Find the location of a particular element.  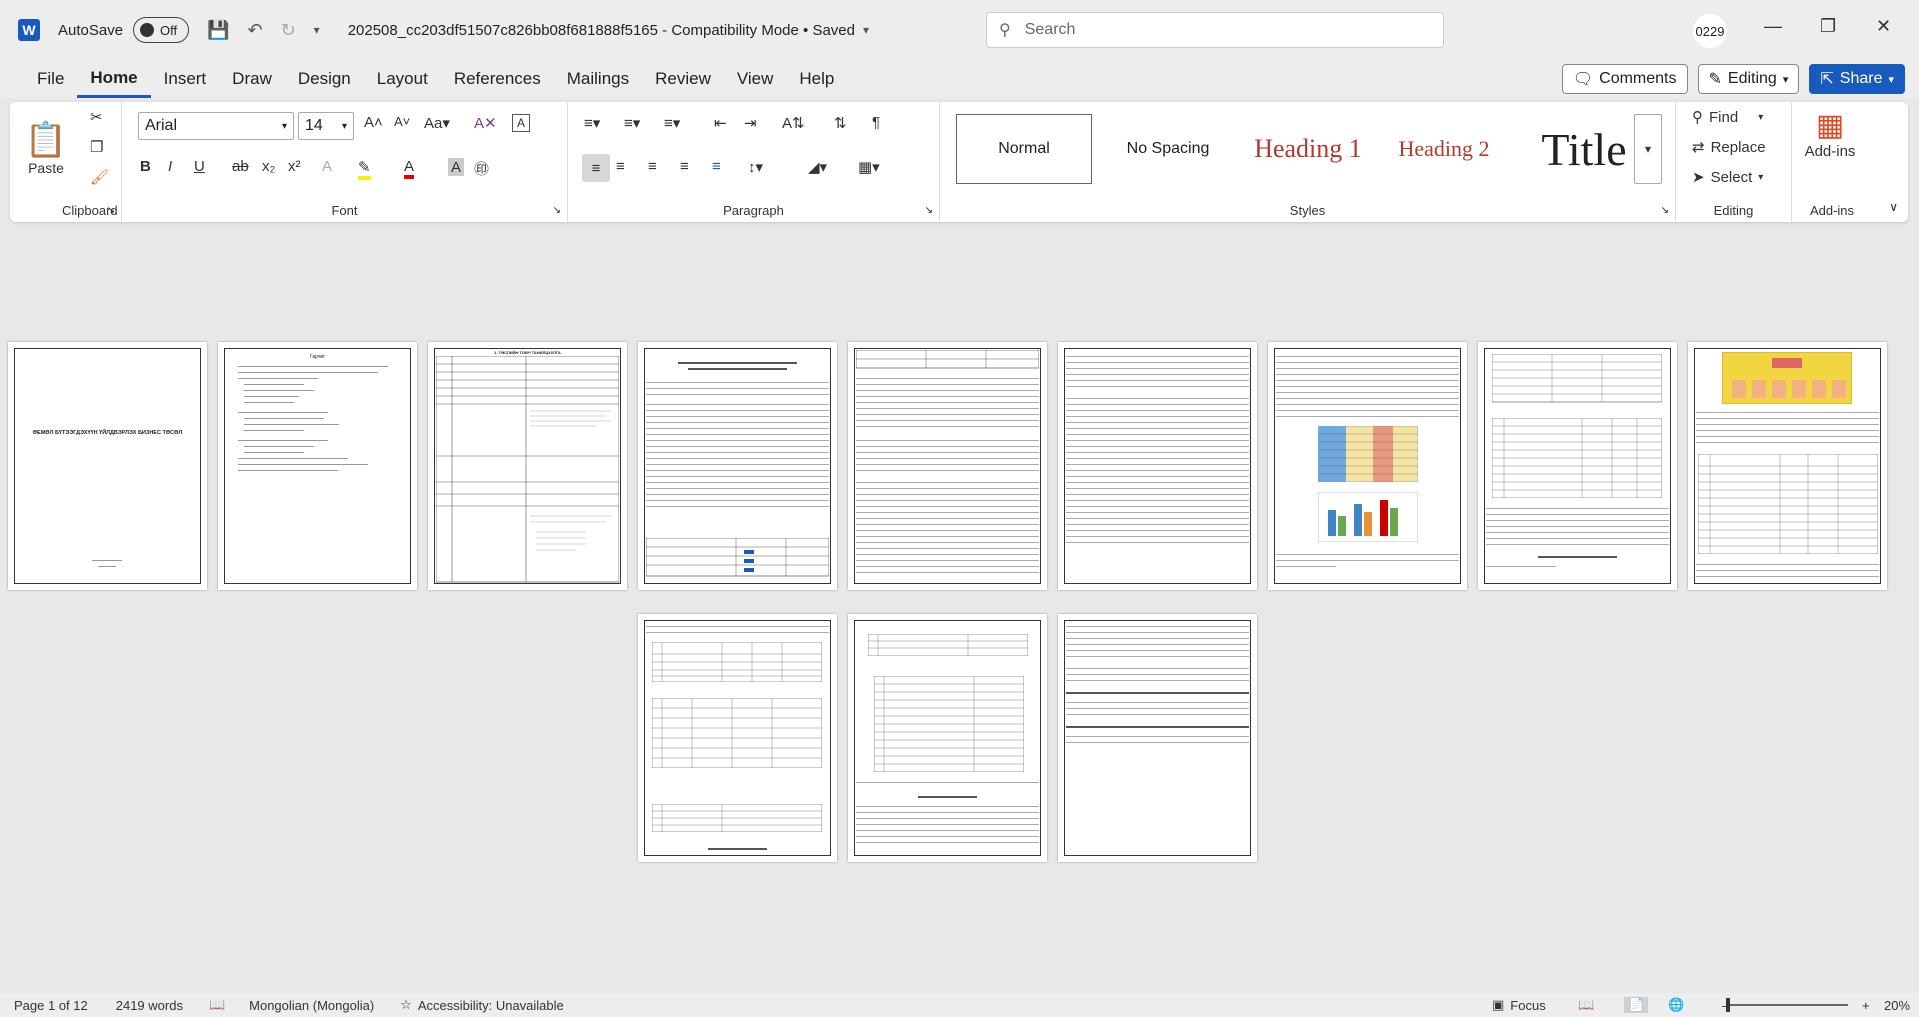

superscript-icon: x² is located at coordinates (294, 166).